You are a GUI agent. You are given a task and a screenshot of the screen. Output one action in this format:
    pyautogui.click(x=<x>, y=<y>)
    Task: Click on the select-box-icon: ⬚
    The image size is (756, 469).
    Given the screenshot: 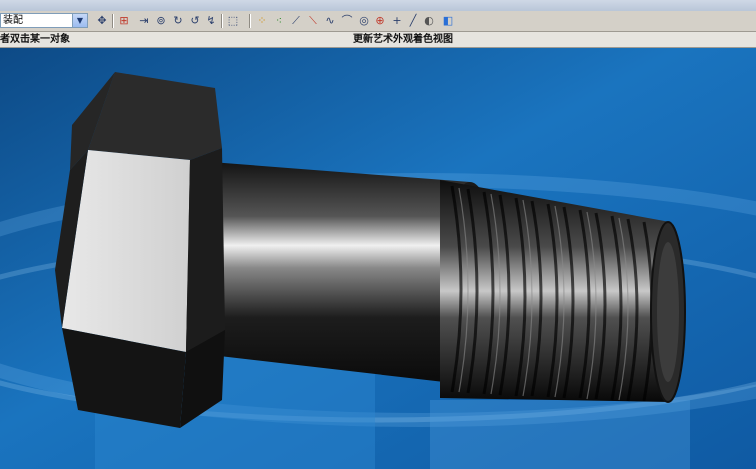 What is the action you would take?
    pyautogui.click(x=233, y=21)
    